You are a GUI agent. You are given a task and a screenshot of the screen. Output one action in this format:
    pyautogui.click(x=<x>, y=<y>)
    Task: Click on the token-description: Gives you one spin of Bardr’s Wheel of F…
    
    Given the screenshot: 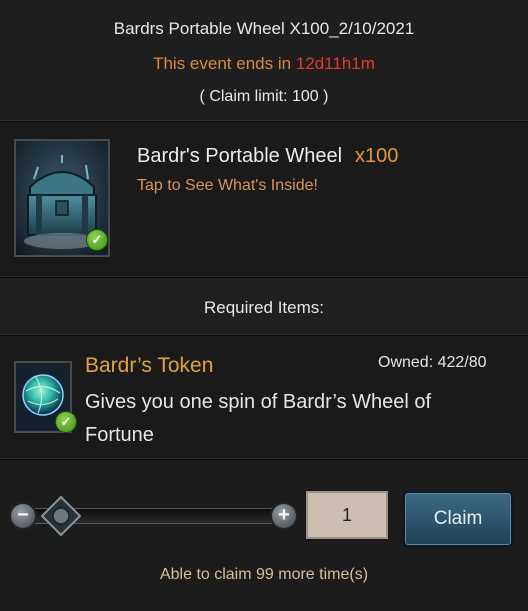 What is the action you would take?
    pyautogui.click(x=258, y=418)
    